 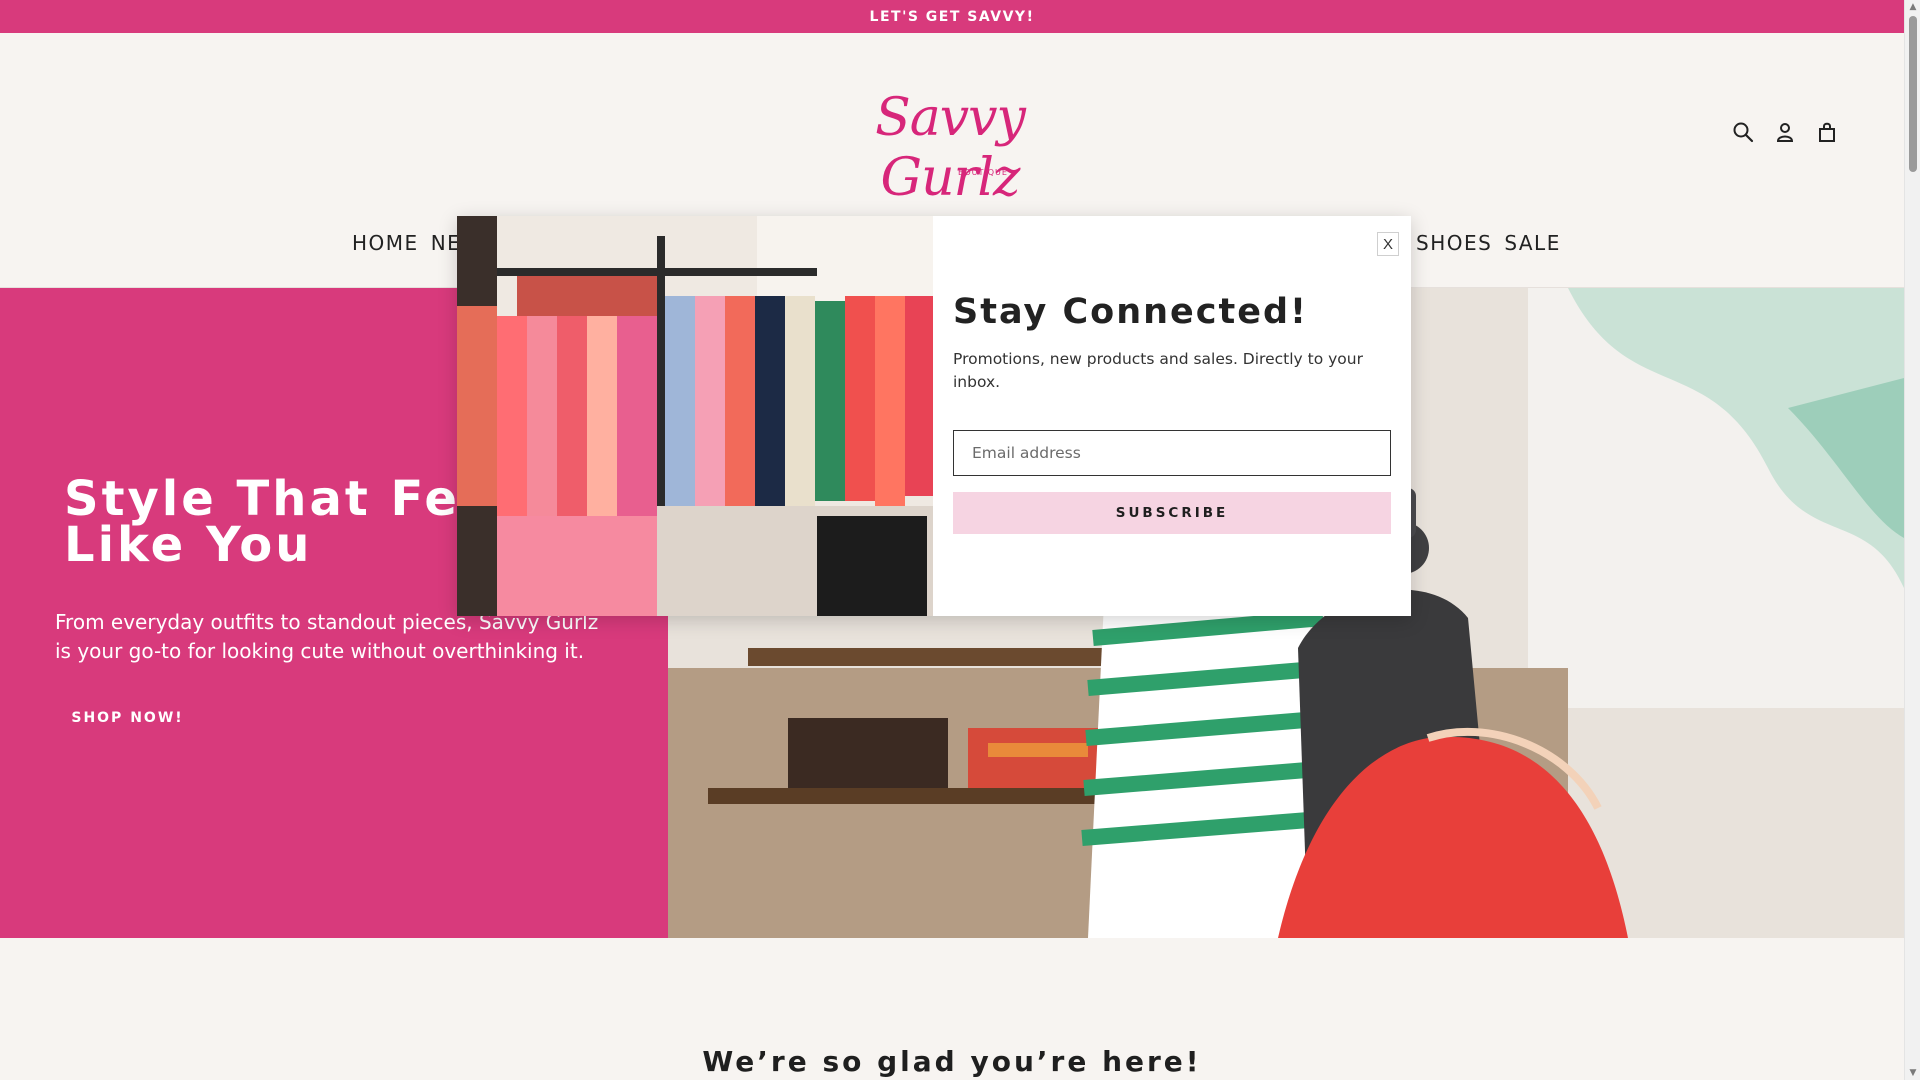 What do you see at coordinates (1388, 244) in the screenshot?
I see `close-icon: X` at bounding box center [1388, 244].